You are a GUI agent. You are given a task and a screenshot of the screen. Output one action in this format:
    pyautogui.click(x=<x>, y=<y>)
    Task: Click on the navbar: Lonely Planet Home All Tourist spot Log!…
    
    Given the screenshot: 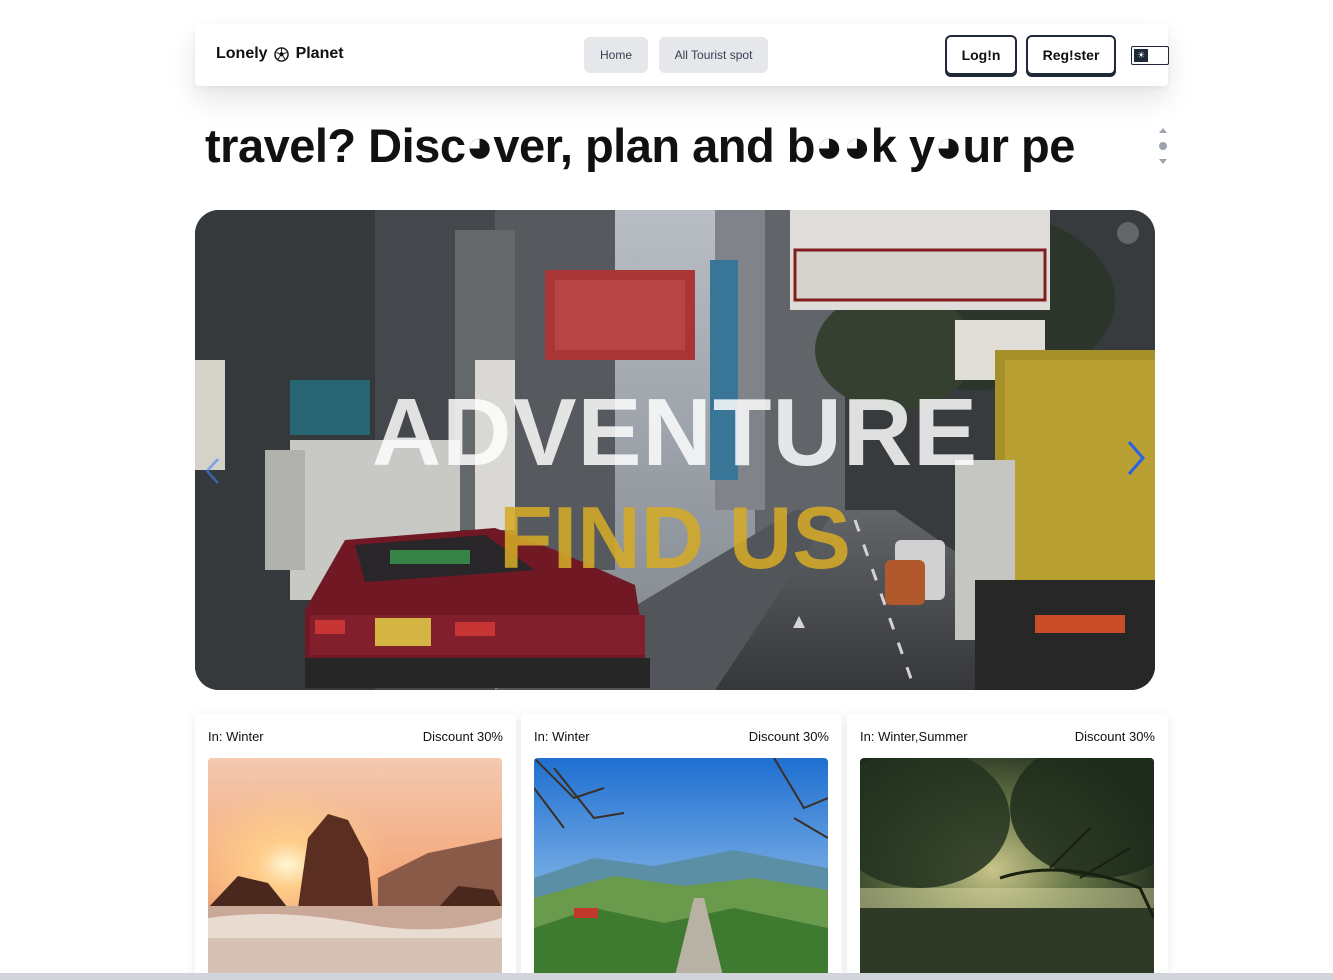 What is the action you would take?
    pyautogui.click(x=682, y=55)
    